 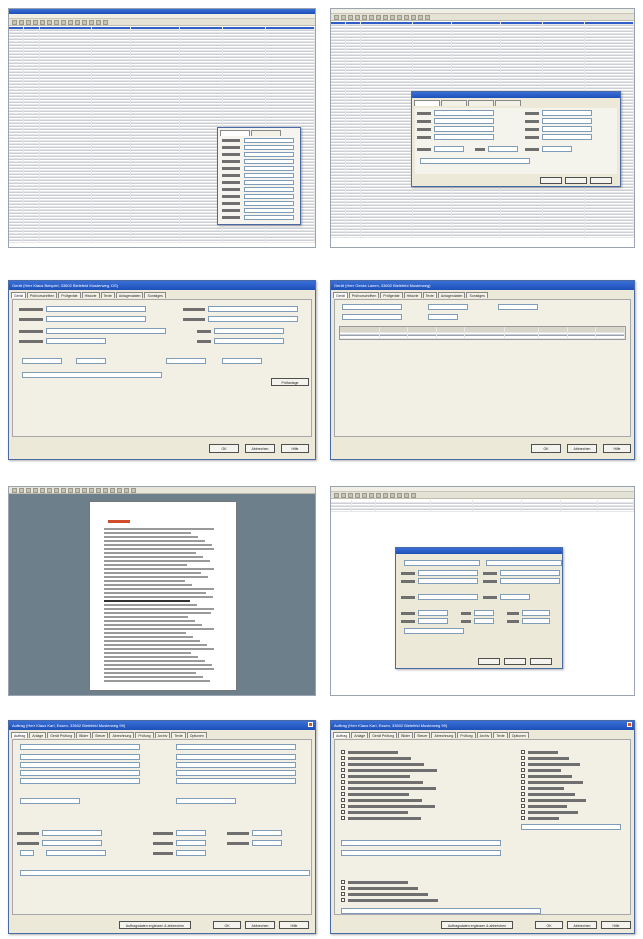 I want to click on cancel-button, so click(x=515, y=661).